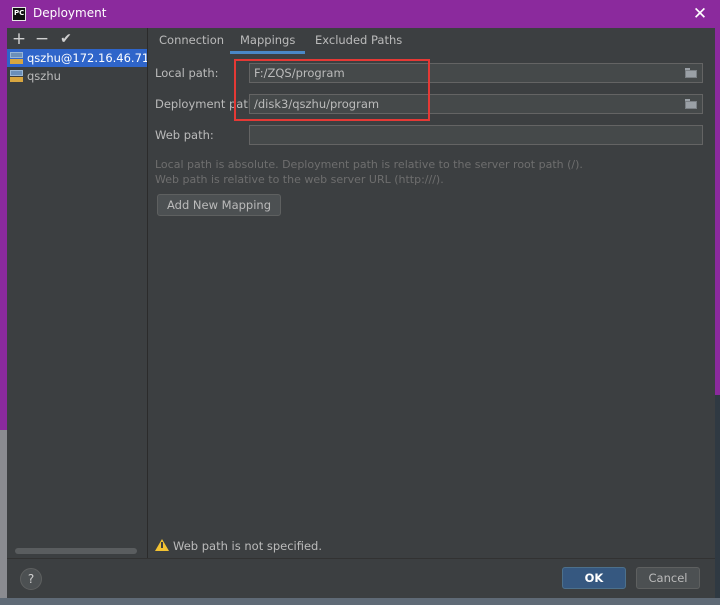 This screenshot has height=605, width=720. What do you see at coordinates (3, 514) in the screenshot?
I see `desktop-background-left` at bounding box center [3, 514].